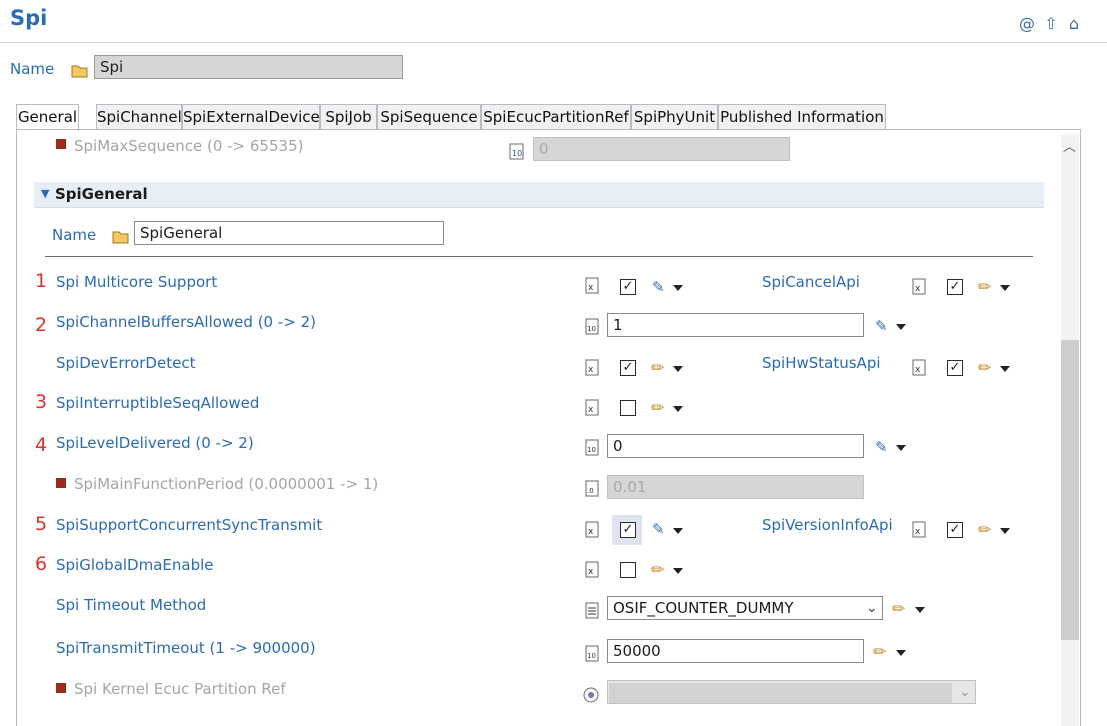  What do you see at coordinates (29, 18) in the screenshot?
I see `editor-title: Spi` at bounding box center [29, 18].